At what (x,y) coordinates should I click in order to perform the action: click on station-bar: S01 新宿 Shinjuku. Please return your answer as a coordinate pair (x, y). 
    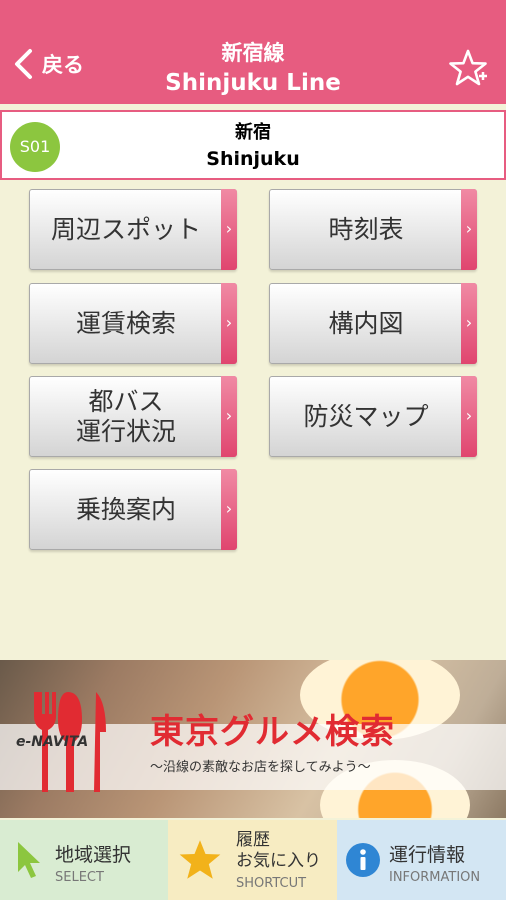
    Looking at the image, I should click on (253, 145).